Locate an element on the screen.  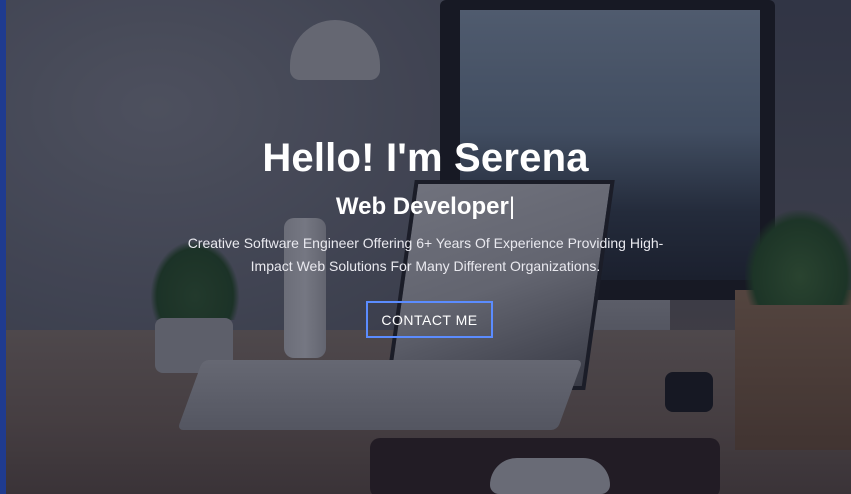
typing-cursor: | is located at coordinates (512, 206).